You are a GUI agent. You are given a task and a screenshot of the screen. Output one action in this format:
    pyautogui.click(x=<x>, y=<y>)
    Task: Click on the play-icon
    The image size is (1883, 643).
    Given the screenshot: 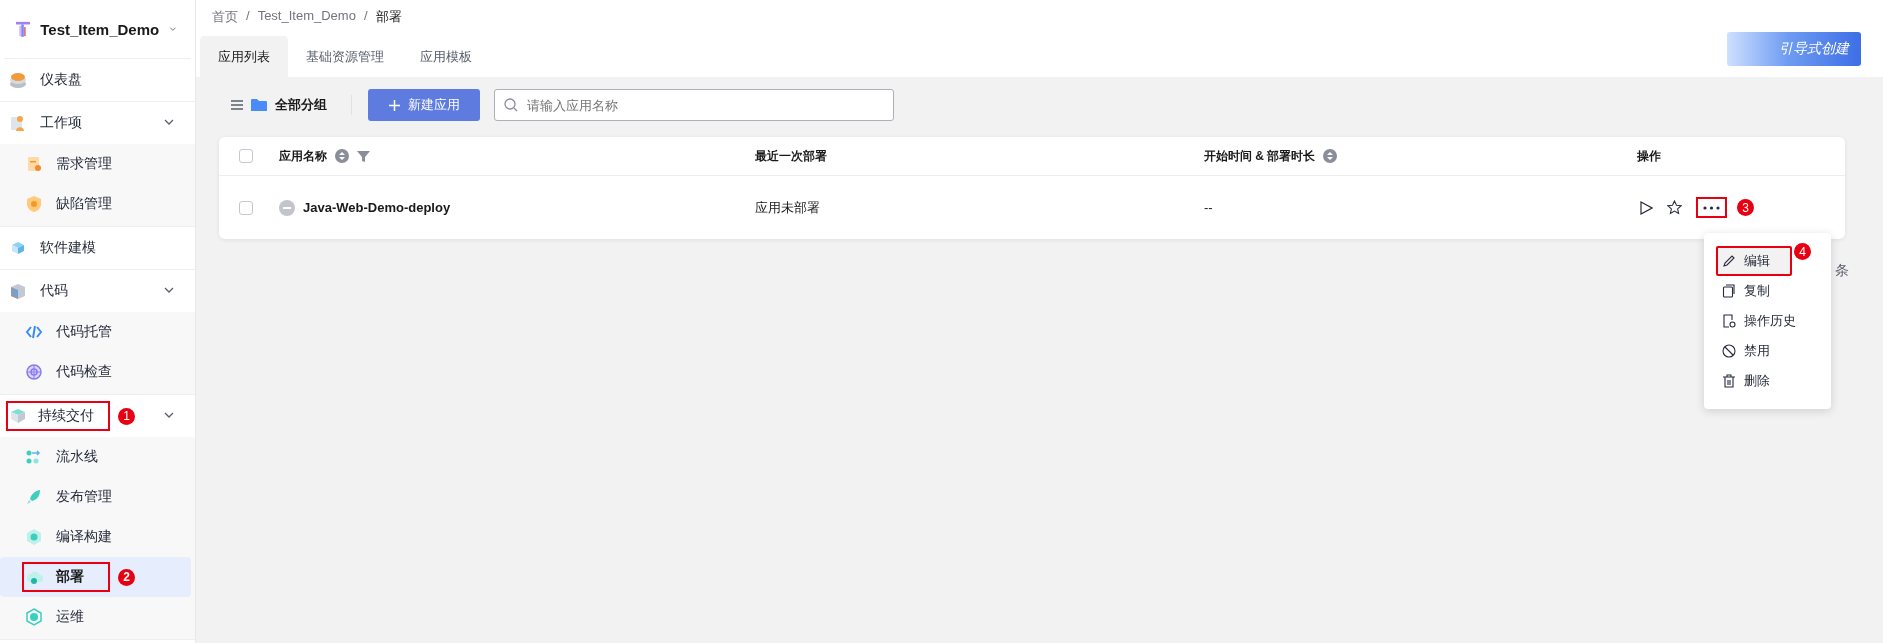 What is the action you would take?
    pyautogui.click(x=1646, y=207)
    